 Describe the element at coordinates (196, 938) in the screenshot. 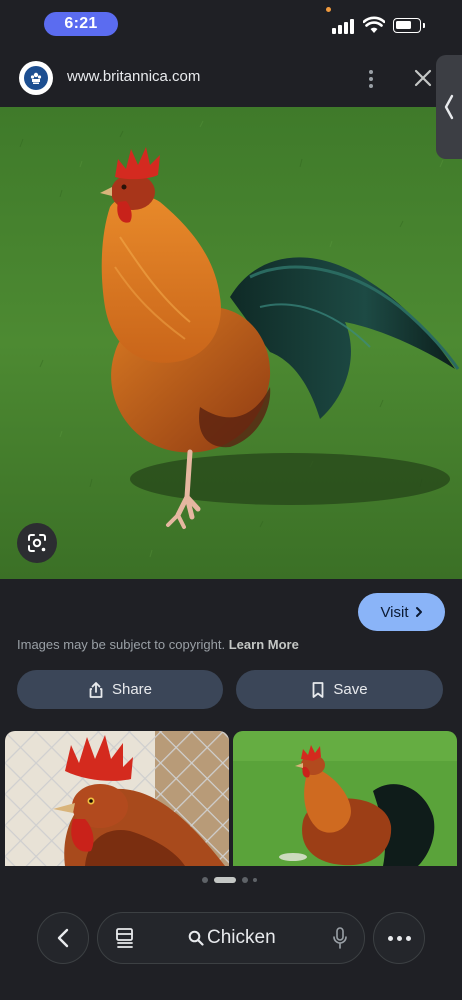

I see `search-icon` at that location.